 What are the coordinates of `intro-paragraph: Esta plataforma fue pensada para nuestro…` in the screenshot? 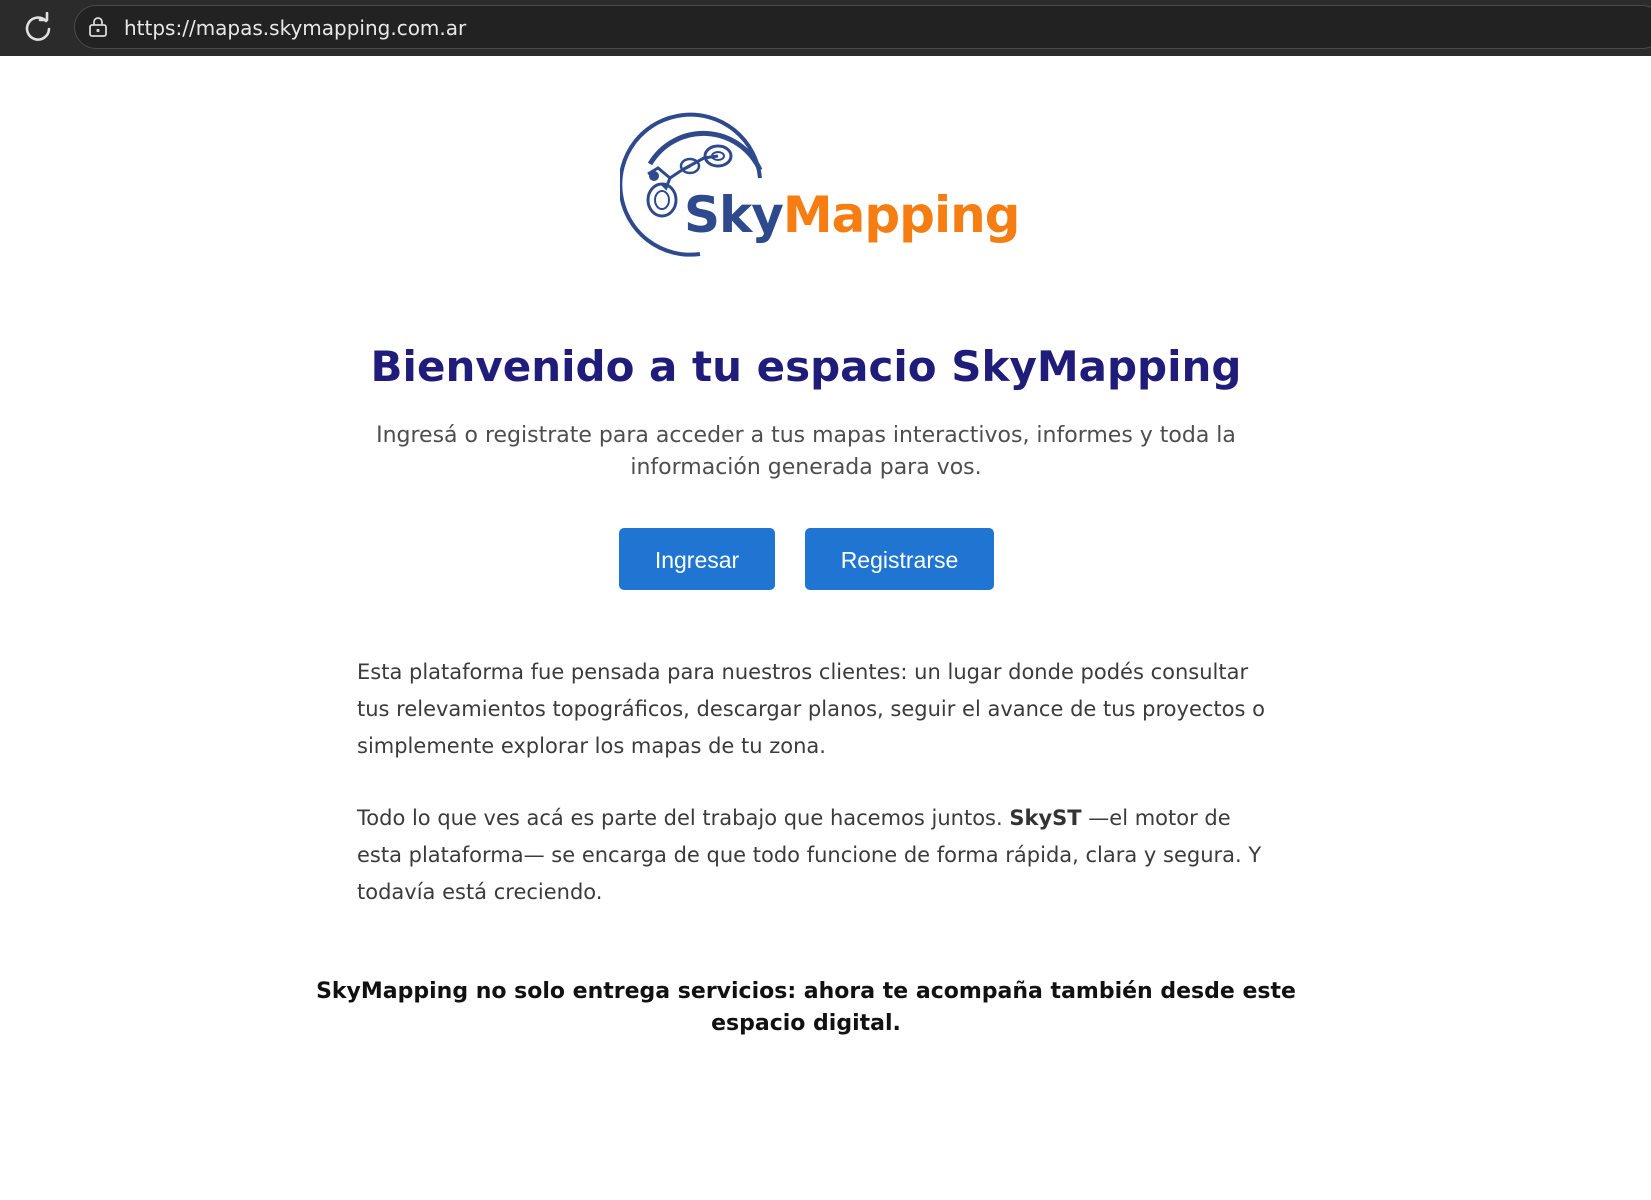 It's located at (811, 709).